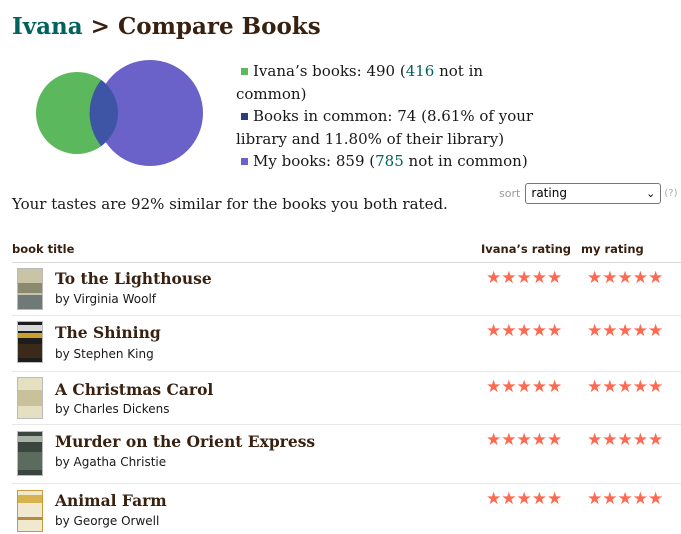 Image resolution: width=681 pixels, height=534 pixels. Describe the element at coordinates (420, 71) in the screenshot. I see `their-not-common-link: 416` at that location.